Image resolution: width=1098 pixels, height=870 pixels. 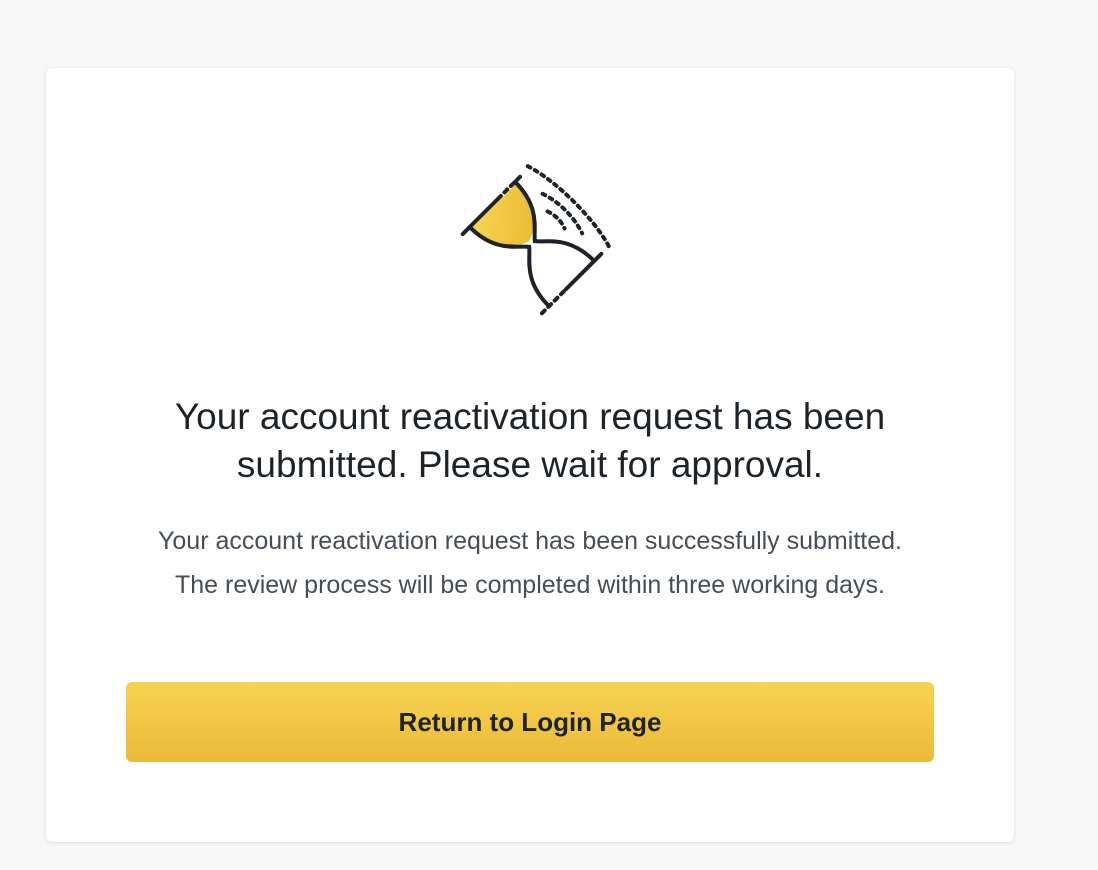 I want to click on hourglass-icon, so click(x=532, y=244).